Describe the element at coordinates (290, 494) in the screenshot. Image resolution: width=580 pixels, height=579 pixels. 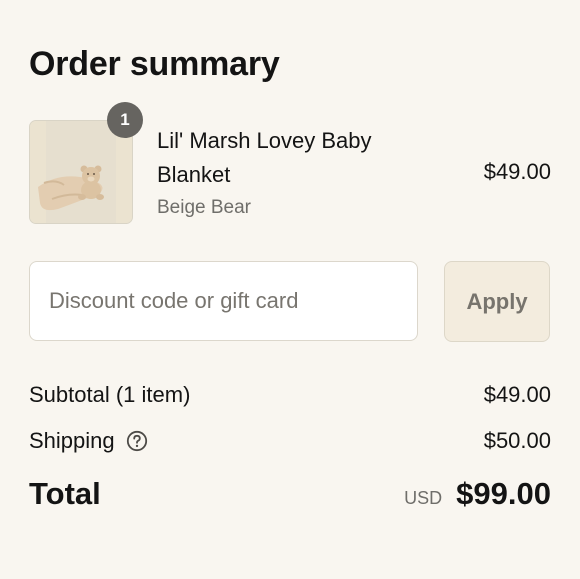
I see `total-row: Total USD $99.00` at that location.